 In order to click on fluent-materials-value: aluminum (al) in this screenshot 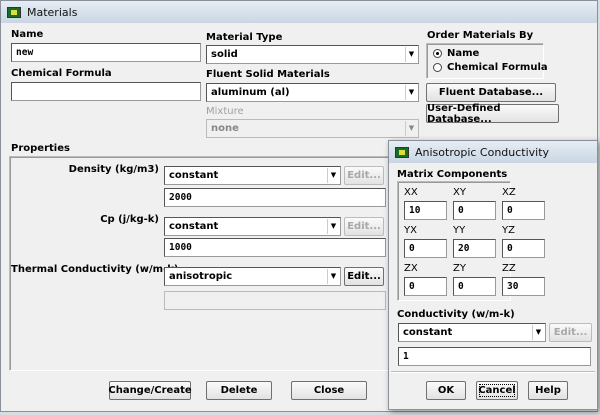, I will do `click(250, 92)`.